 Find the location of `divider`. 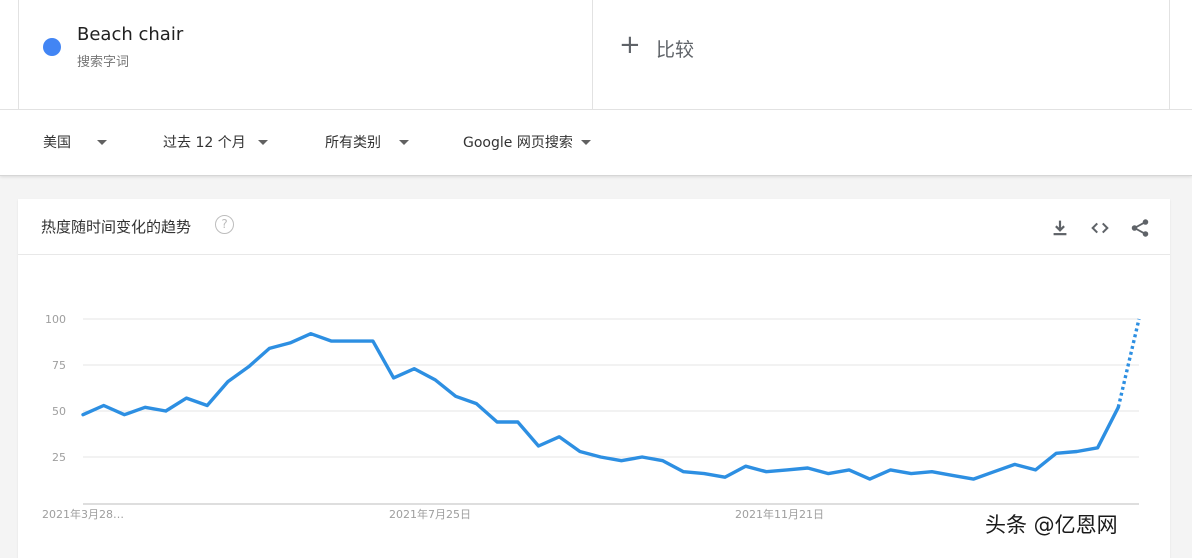

divider is located at coordinates (596, 109).